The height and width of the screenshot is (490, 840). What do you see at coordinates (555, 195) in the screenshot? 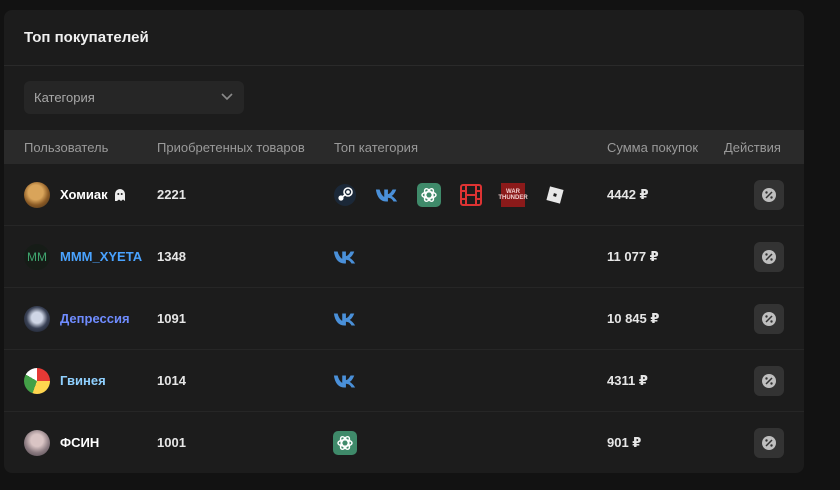
I see `roblox-icon` at bounding box center [555, 195].